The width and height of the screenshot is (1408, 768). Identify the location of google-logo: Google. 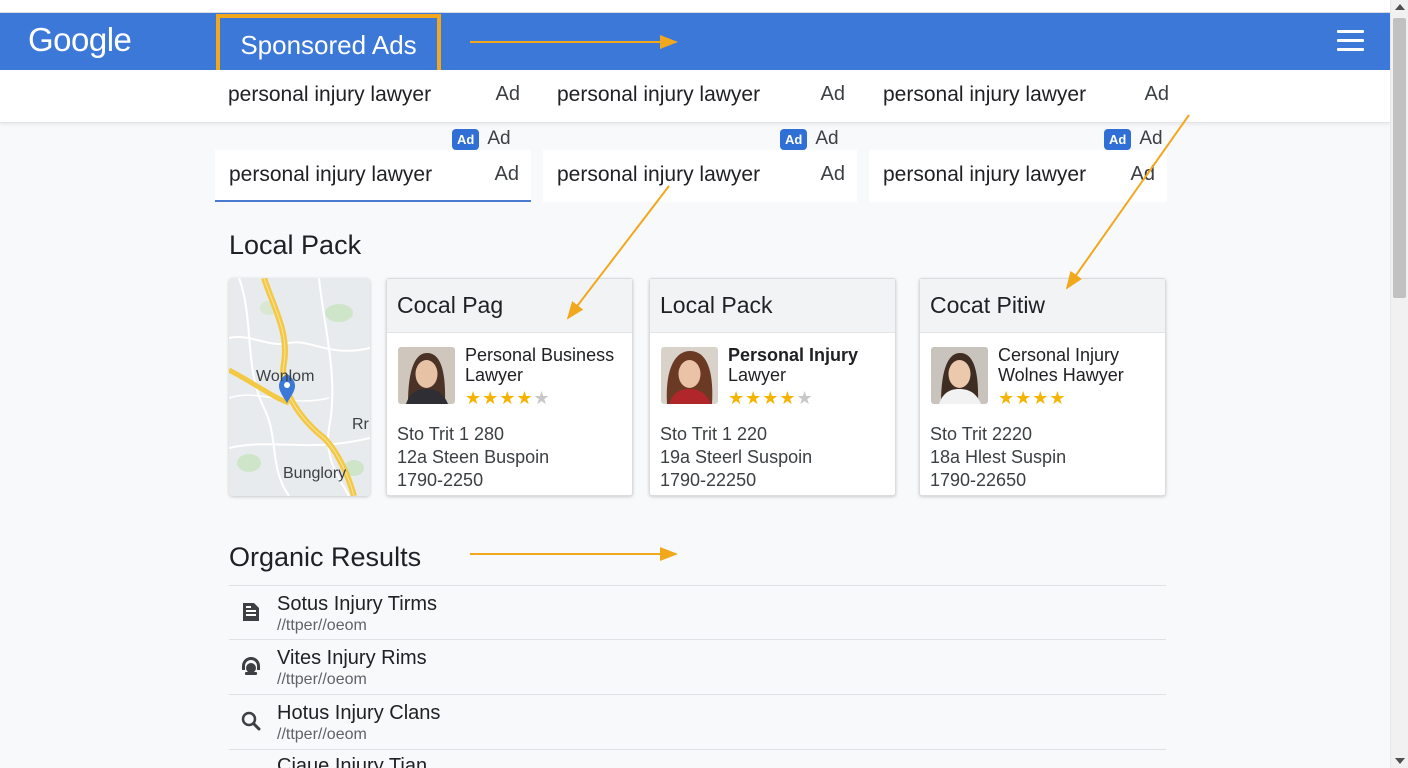
(80, 40).